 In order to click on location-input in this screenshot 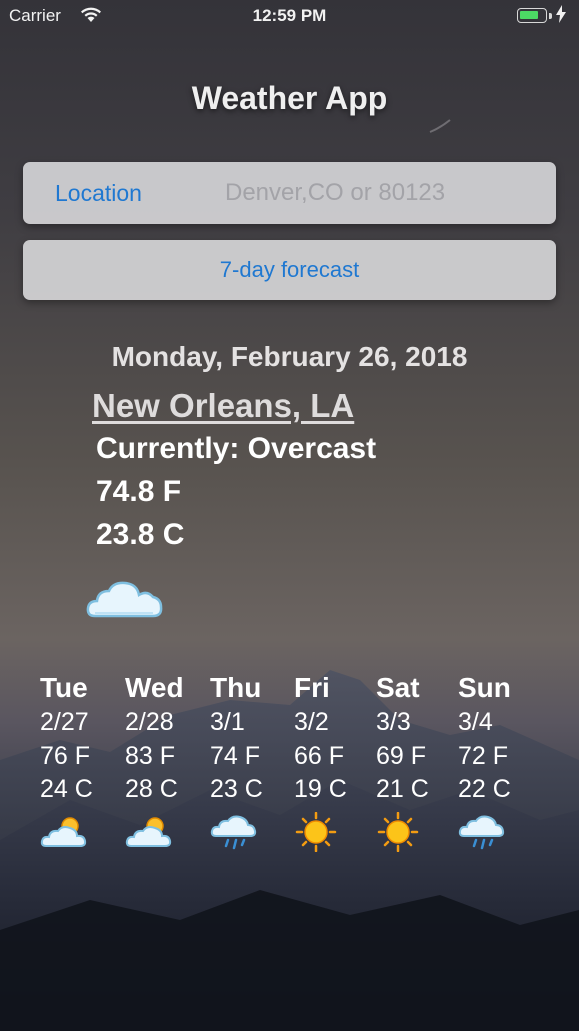, I will do `click(385, 193)`.